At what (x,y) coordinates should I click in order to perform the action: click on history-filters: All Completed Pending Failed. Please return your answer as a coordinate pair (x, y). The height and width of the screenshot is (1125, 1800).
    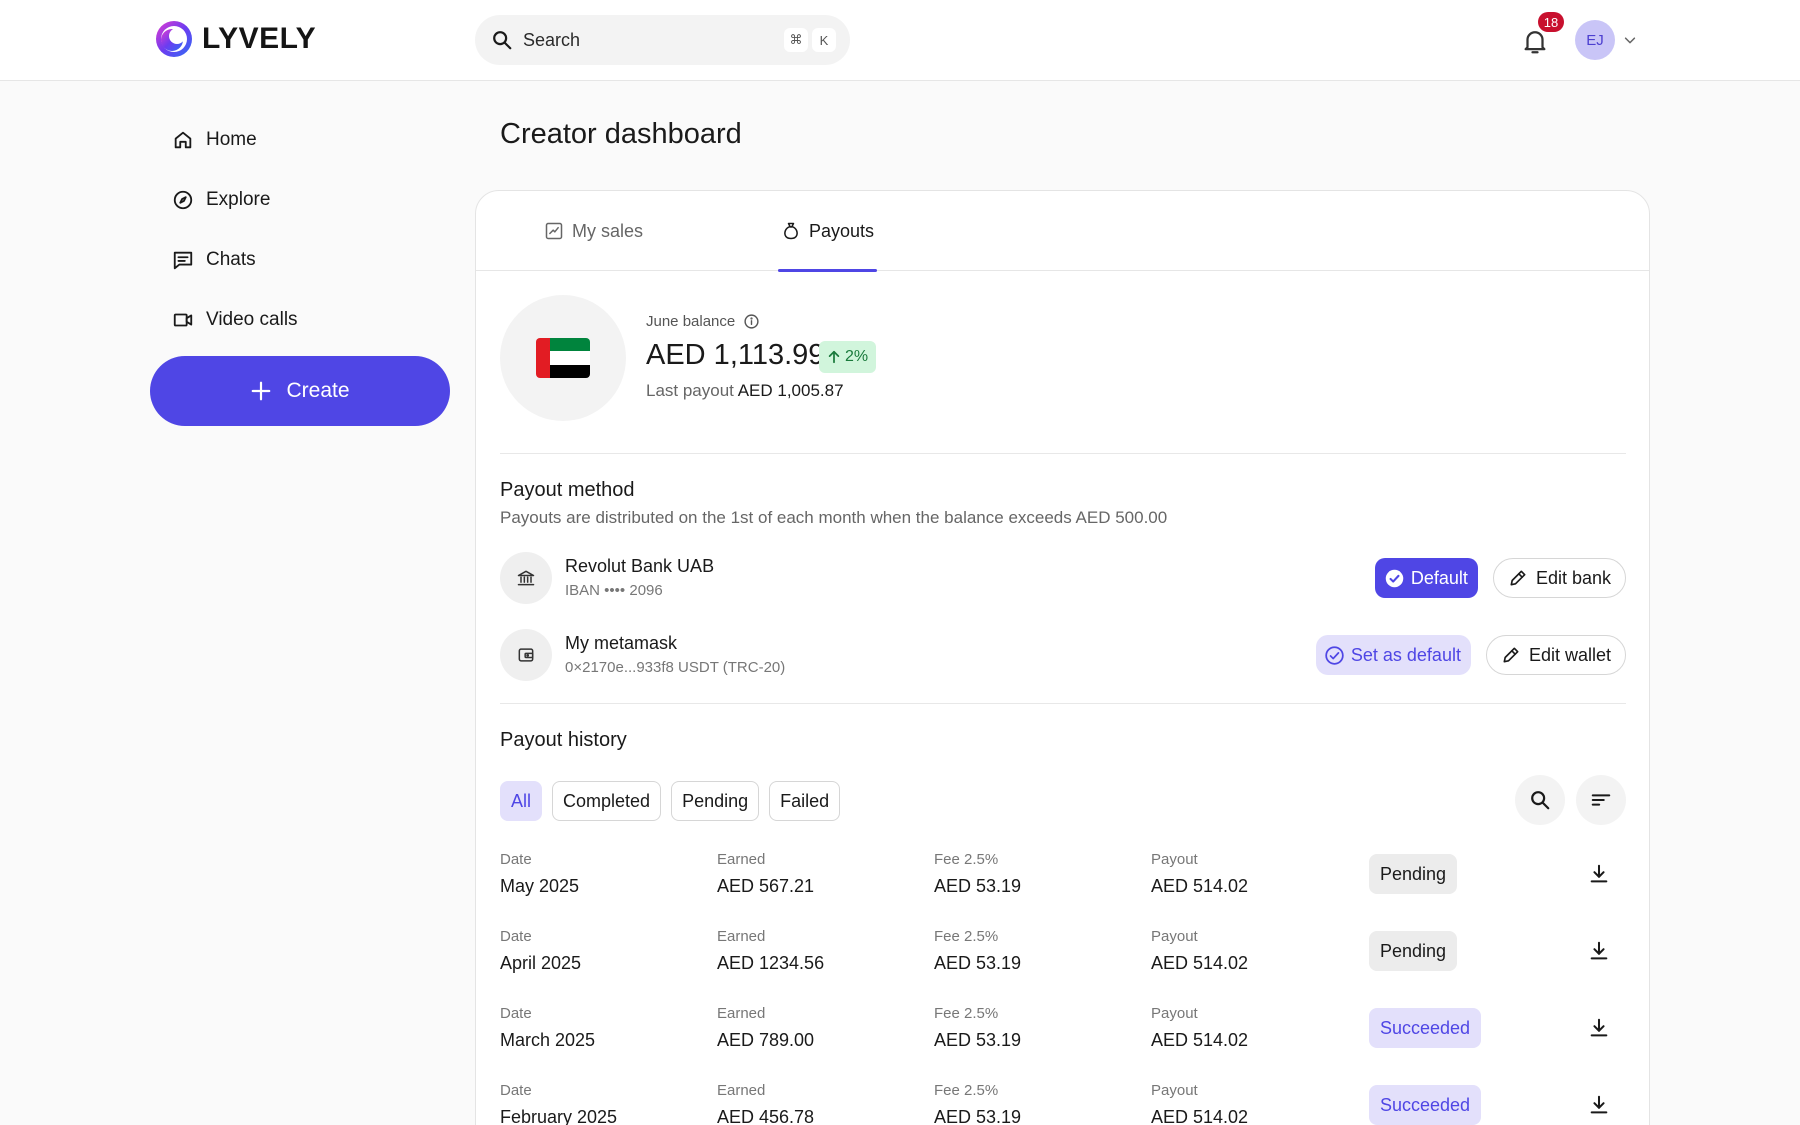
    Looking at the image, I should click on (670, 801).